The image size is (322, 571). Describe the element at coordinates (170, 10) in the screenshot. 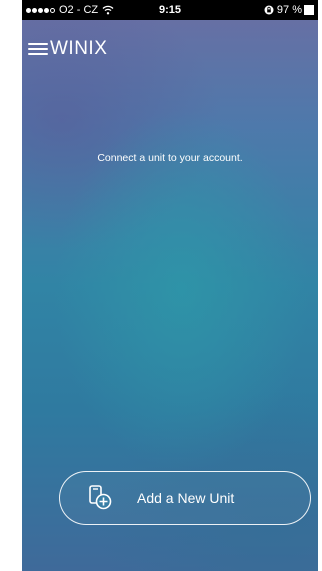

I see `status-bar: O2 - CZ 9:15 97 %` at that location.